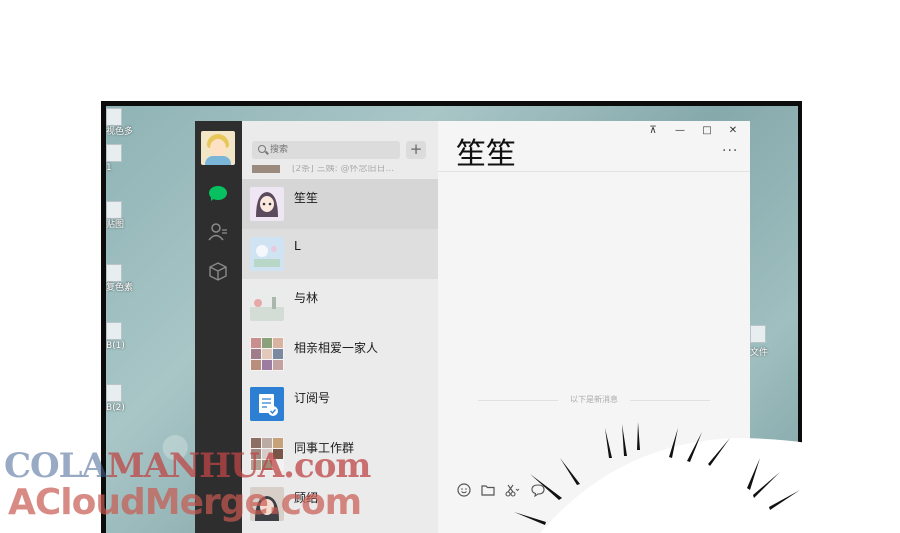 This screenshot has width=900, height=533. I want to click on chat-item-name: 笙笙, so click(306, 198).